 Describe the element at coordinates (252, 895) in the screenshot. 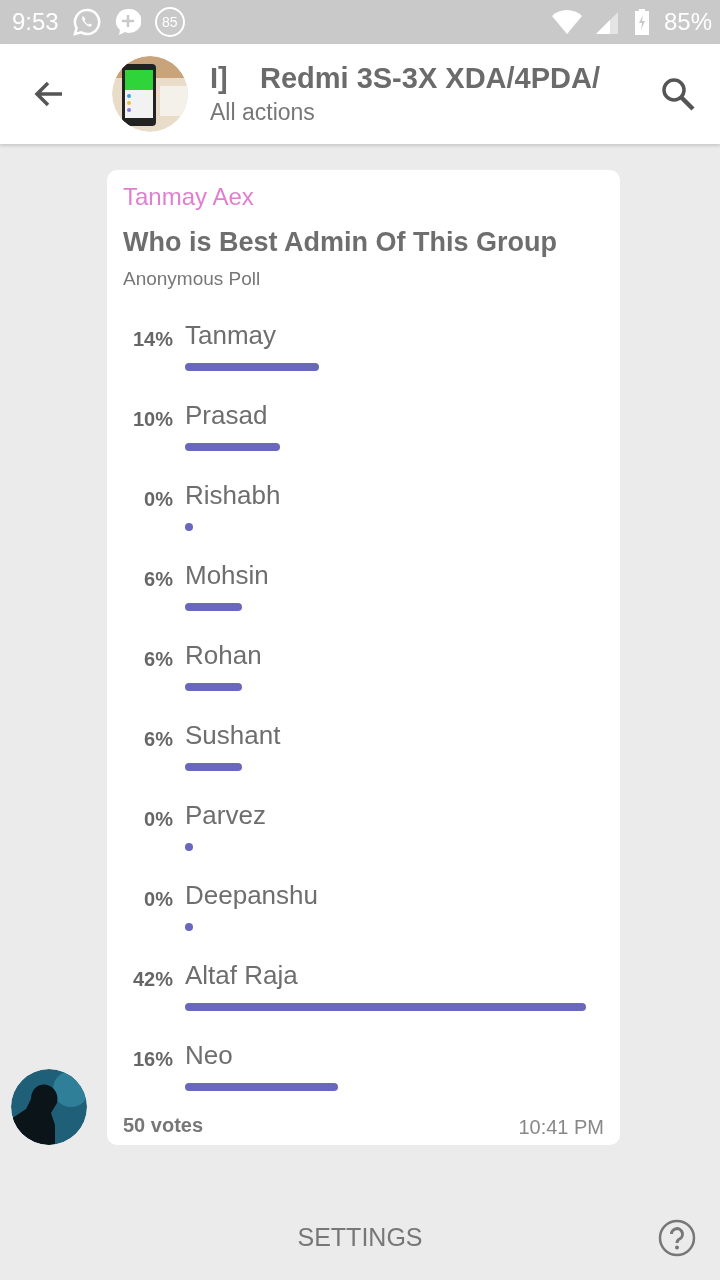

I see `option-label: Deepanshu` at that location.